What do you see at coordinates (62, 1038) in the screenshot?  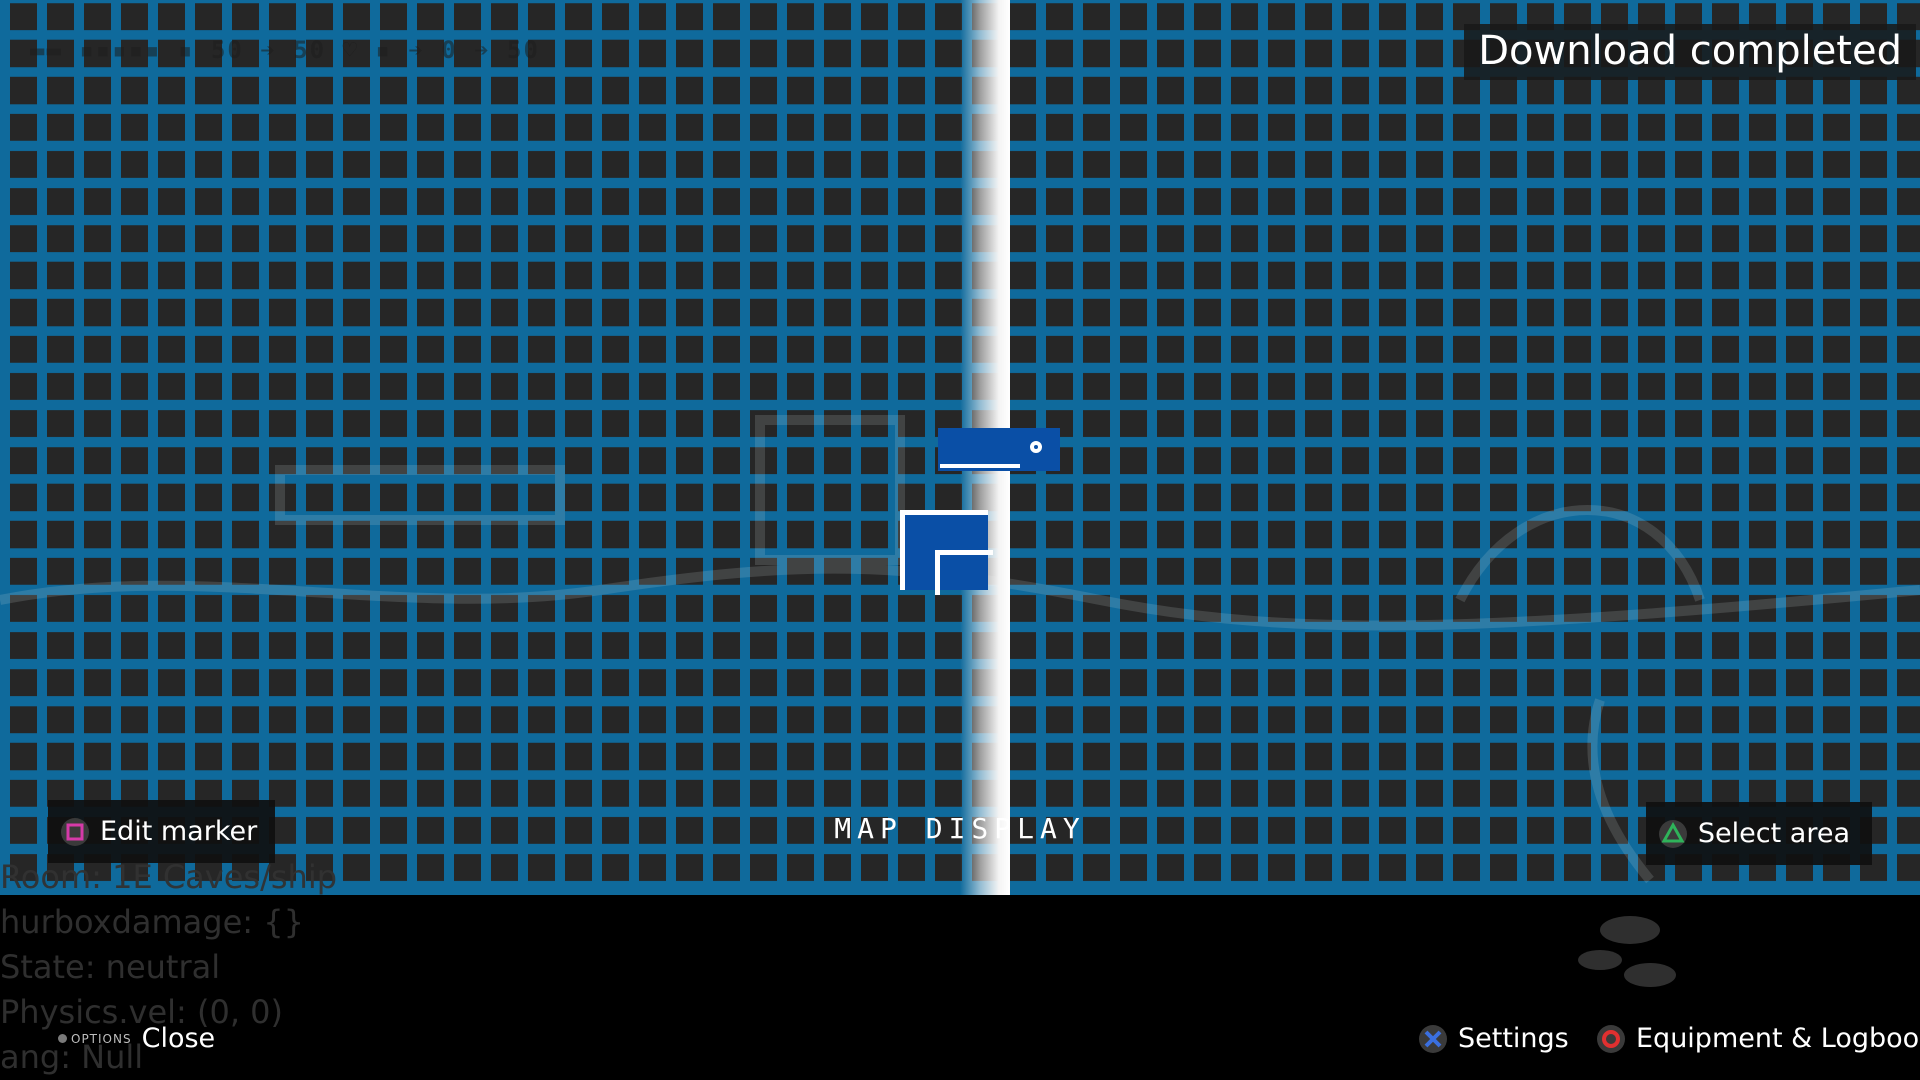 I see `options-button-icon` at bounding box center [62, 1038].